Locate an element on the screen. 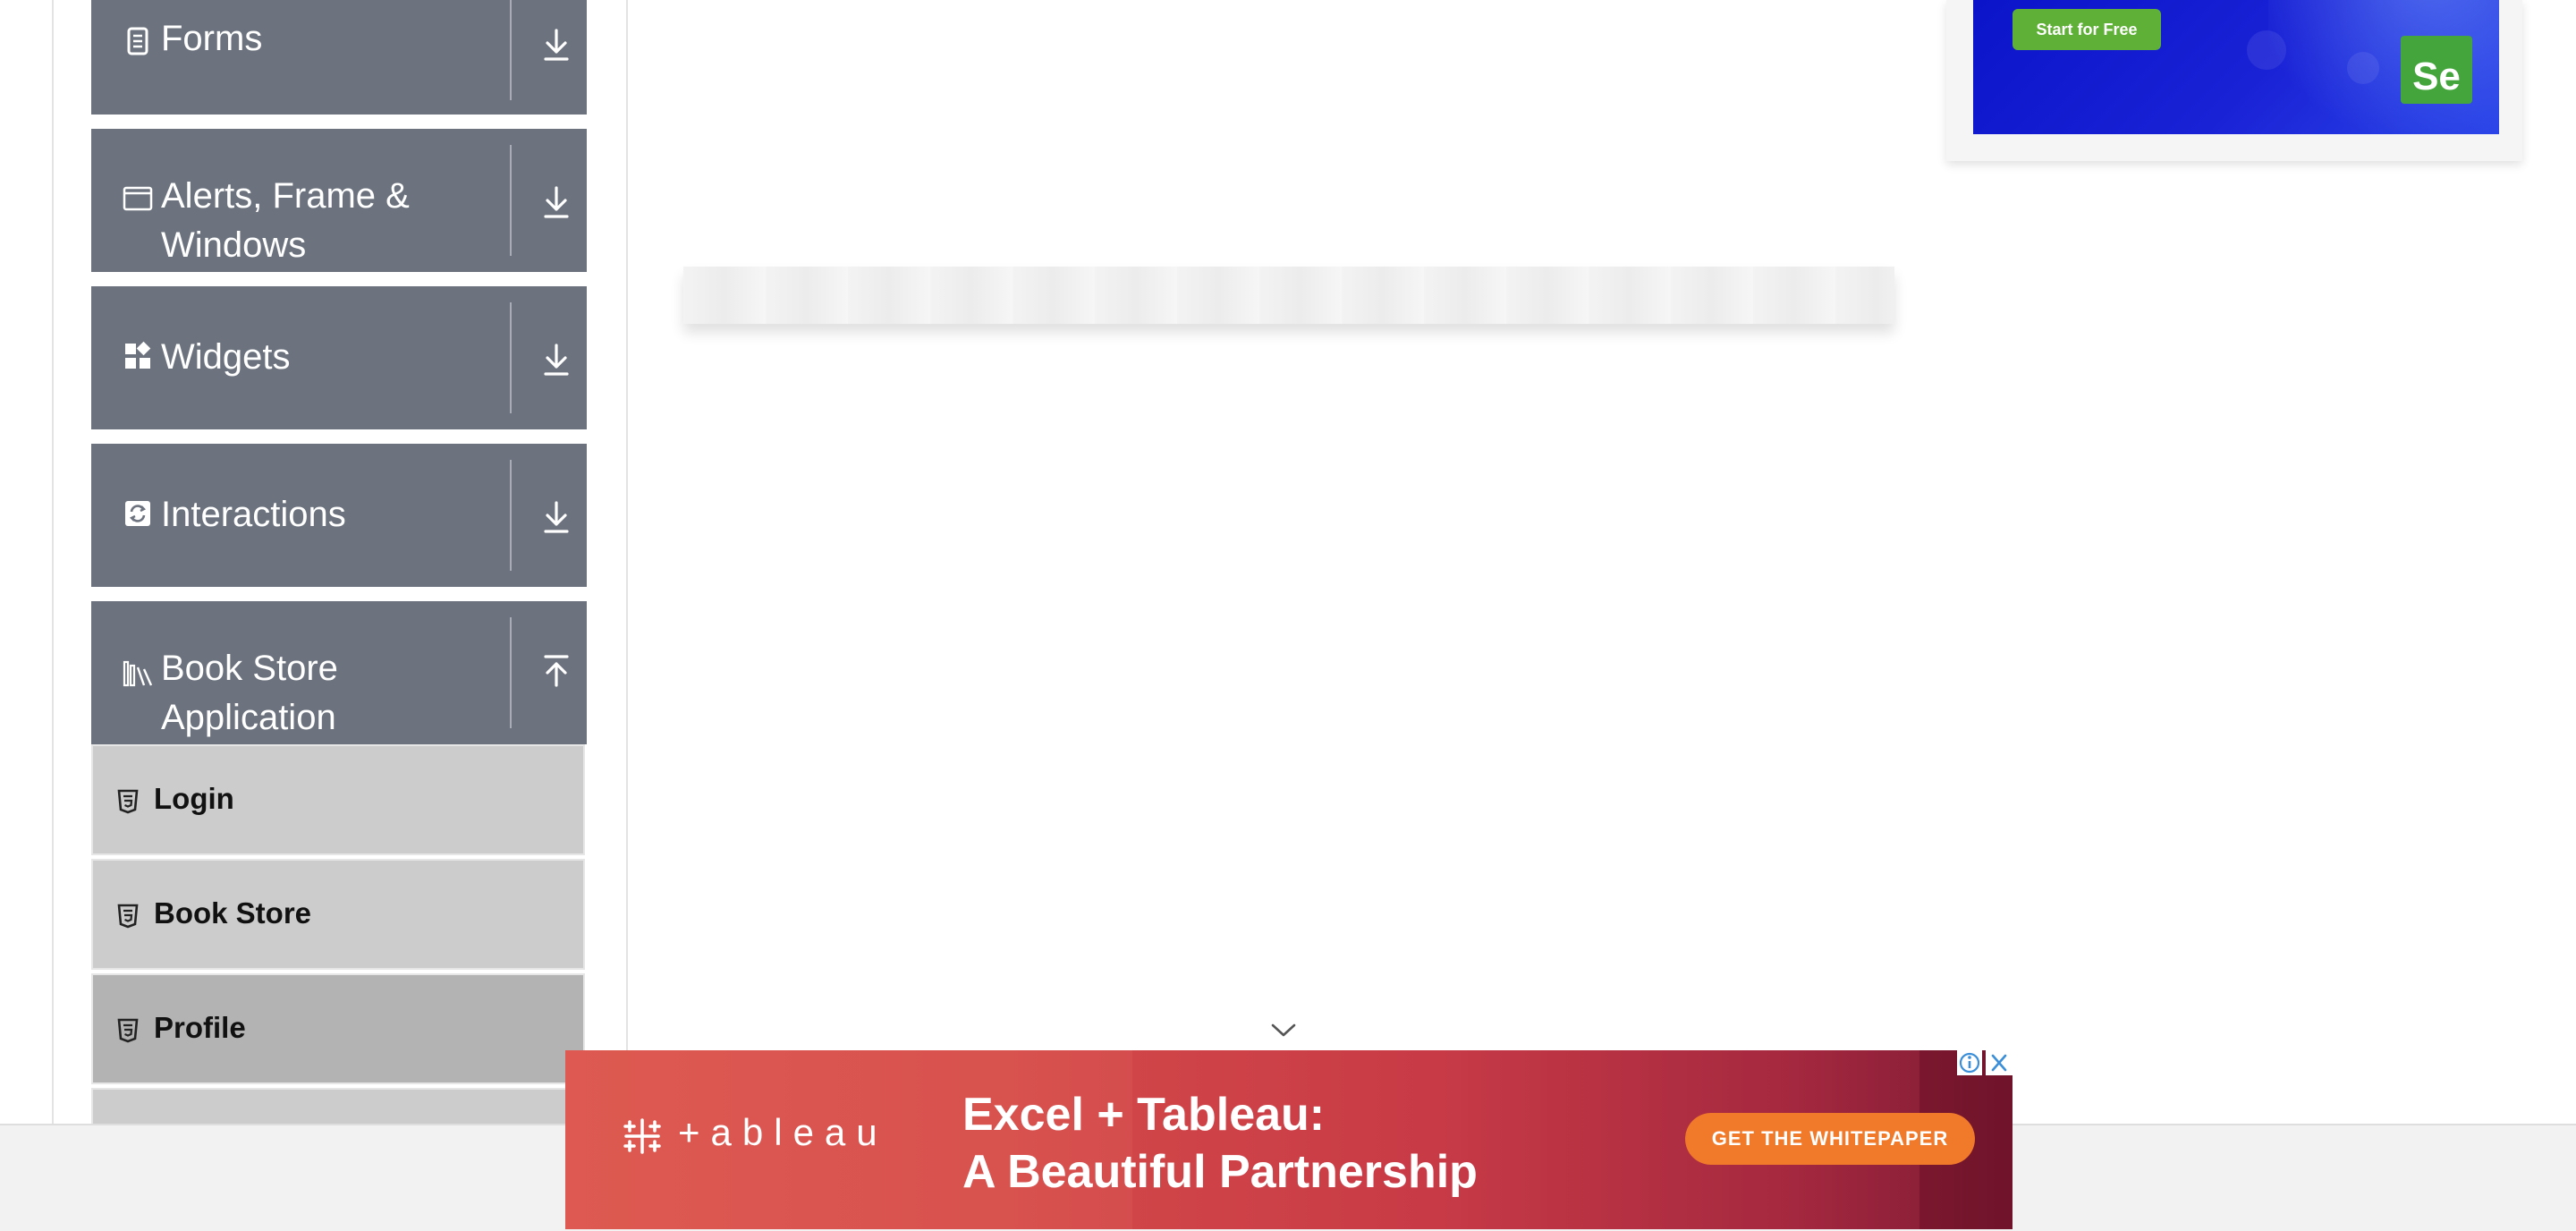 The width and height of the screenshot is (2576, 1231). window-icon is located at coordinates (138, 198).